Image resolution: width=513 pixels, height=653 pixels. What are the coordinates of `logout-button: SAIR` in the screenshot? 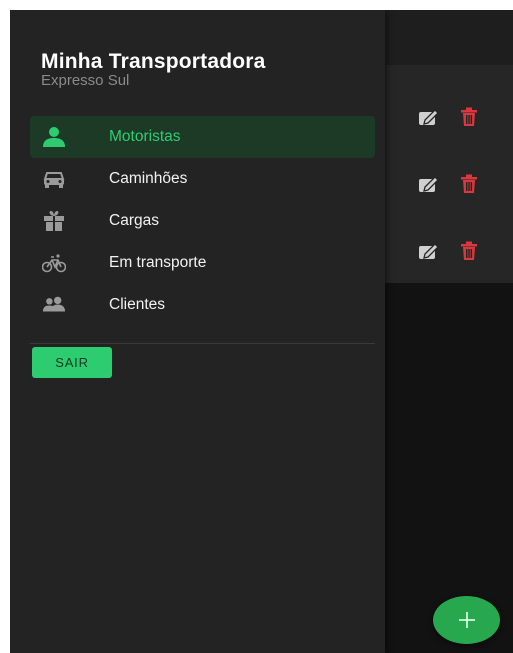 It's located at (72, 362).